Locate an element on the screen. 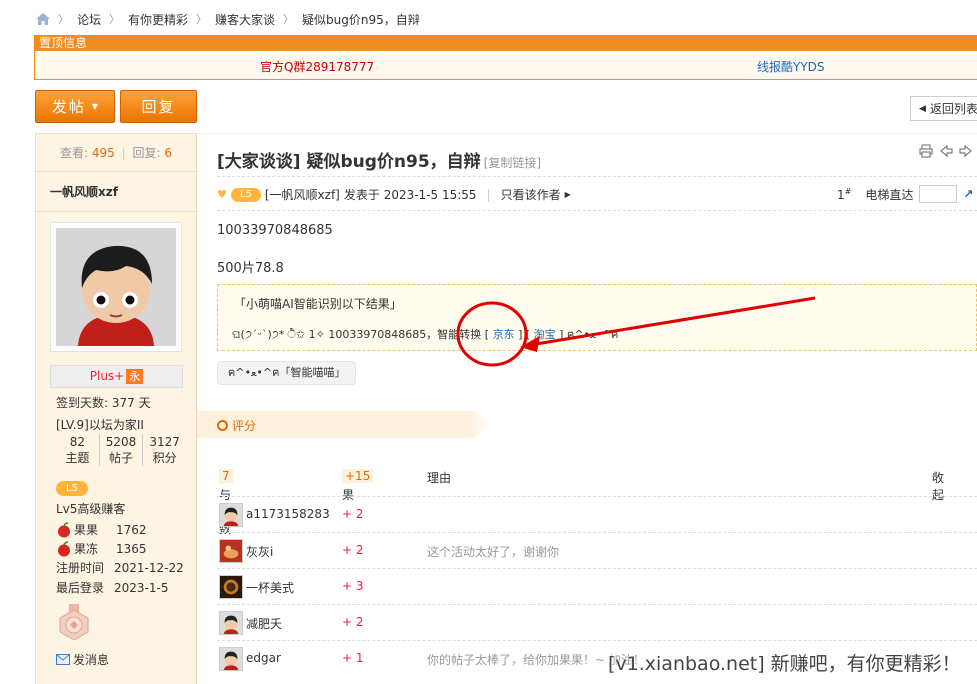 The height and width of the screenshot is (684, 977). user-stats: 82 主题 5208 帖子 3127 积分 is located at coordinates (121, 450).